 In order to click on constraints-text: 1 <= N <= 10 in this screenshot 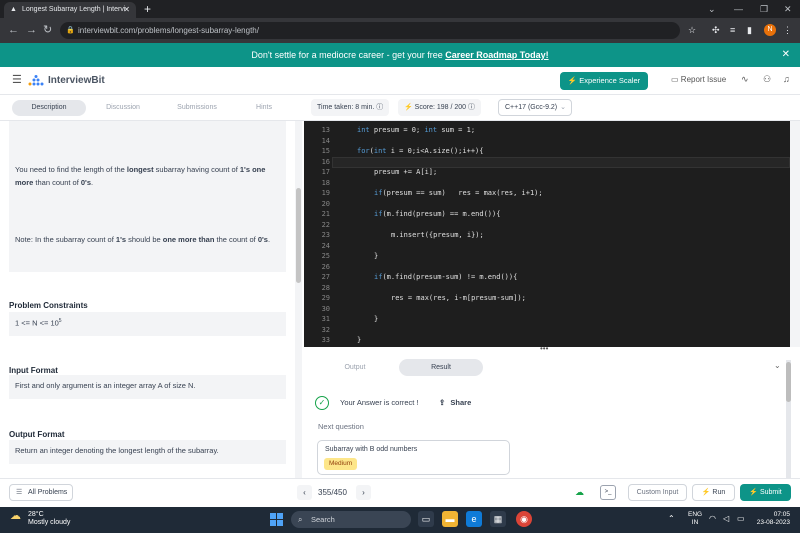, I will do `click(37, 323)`.